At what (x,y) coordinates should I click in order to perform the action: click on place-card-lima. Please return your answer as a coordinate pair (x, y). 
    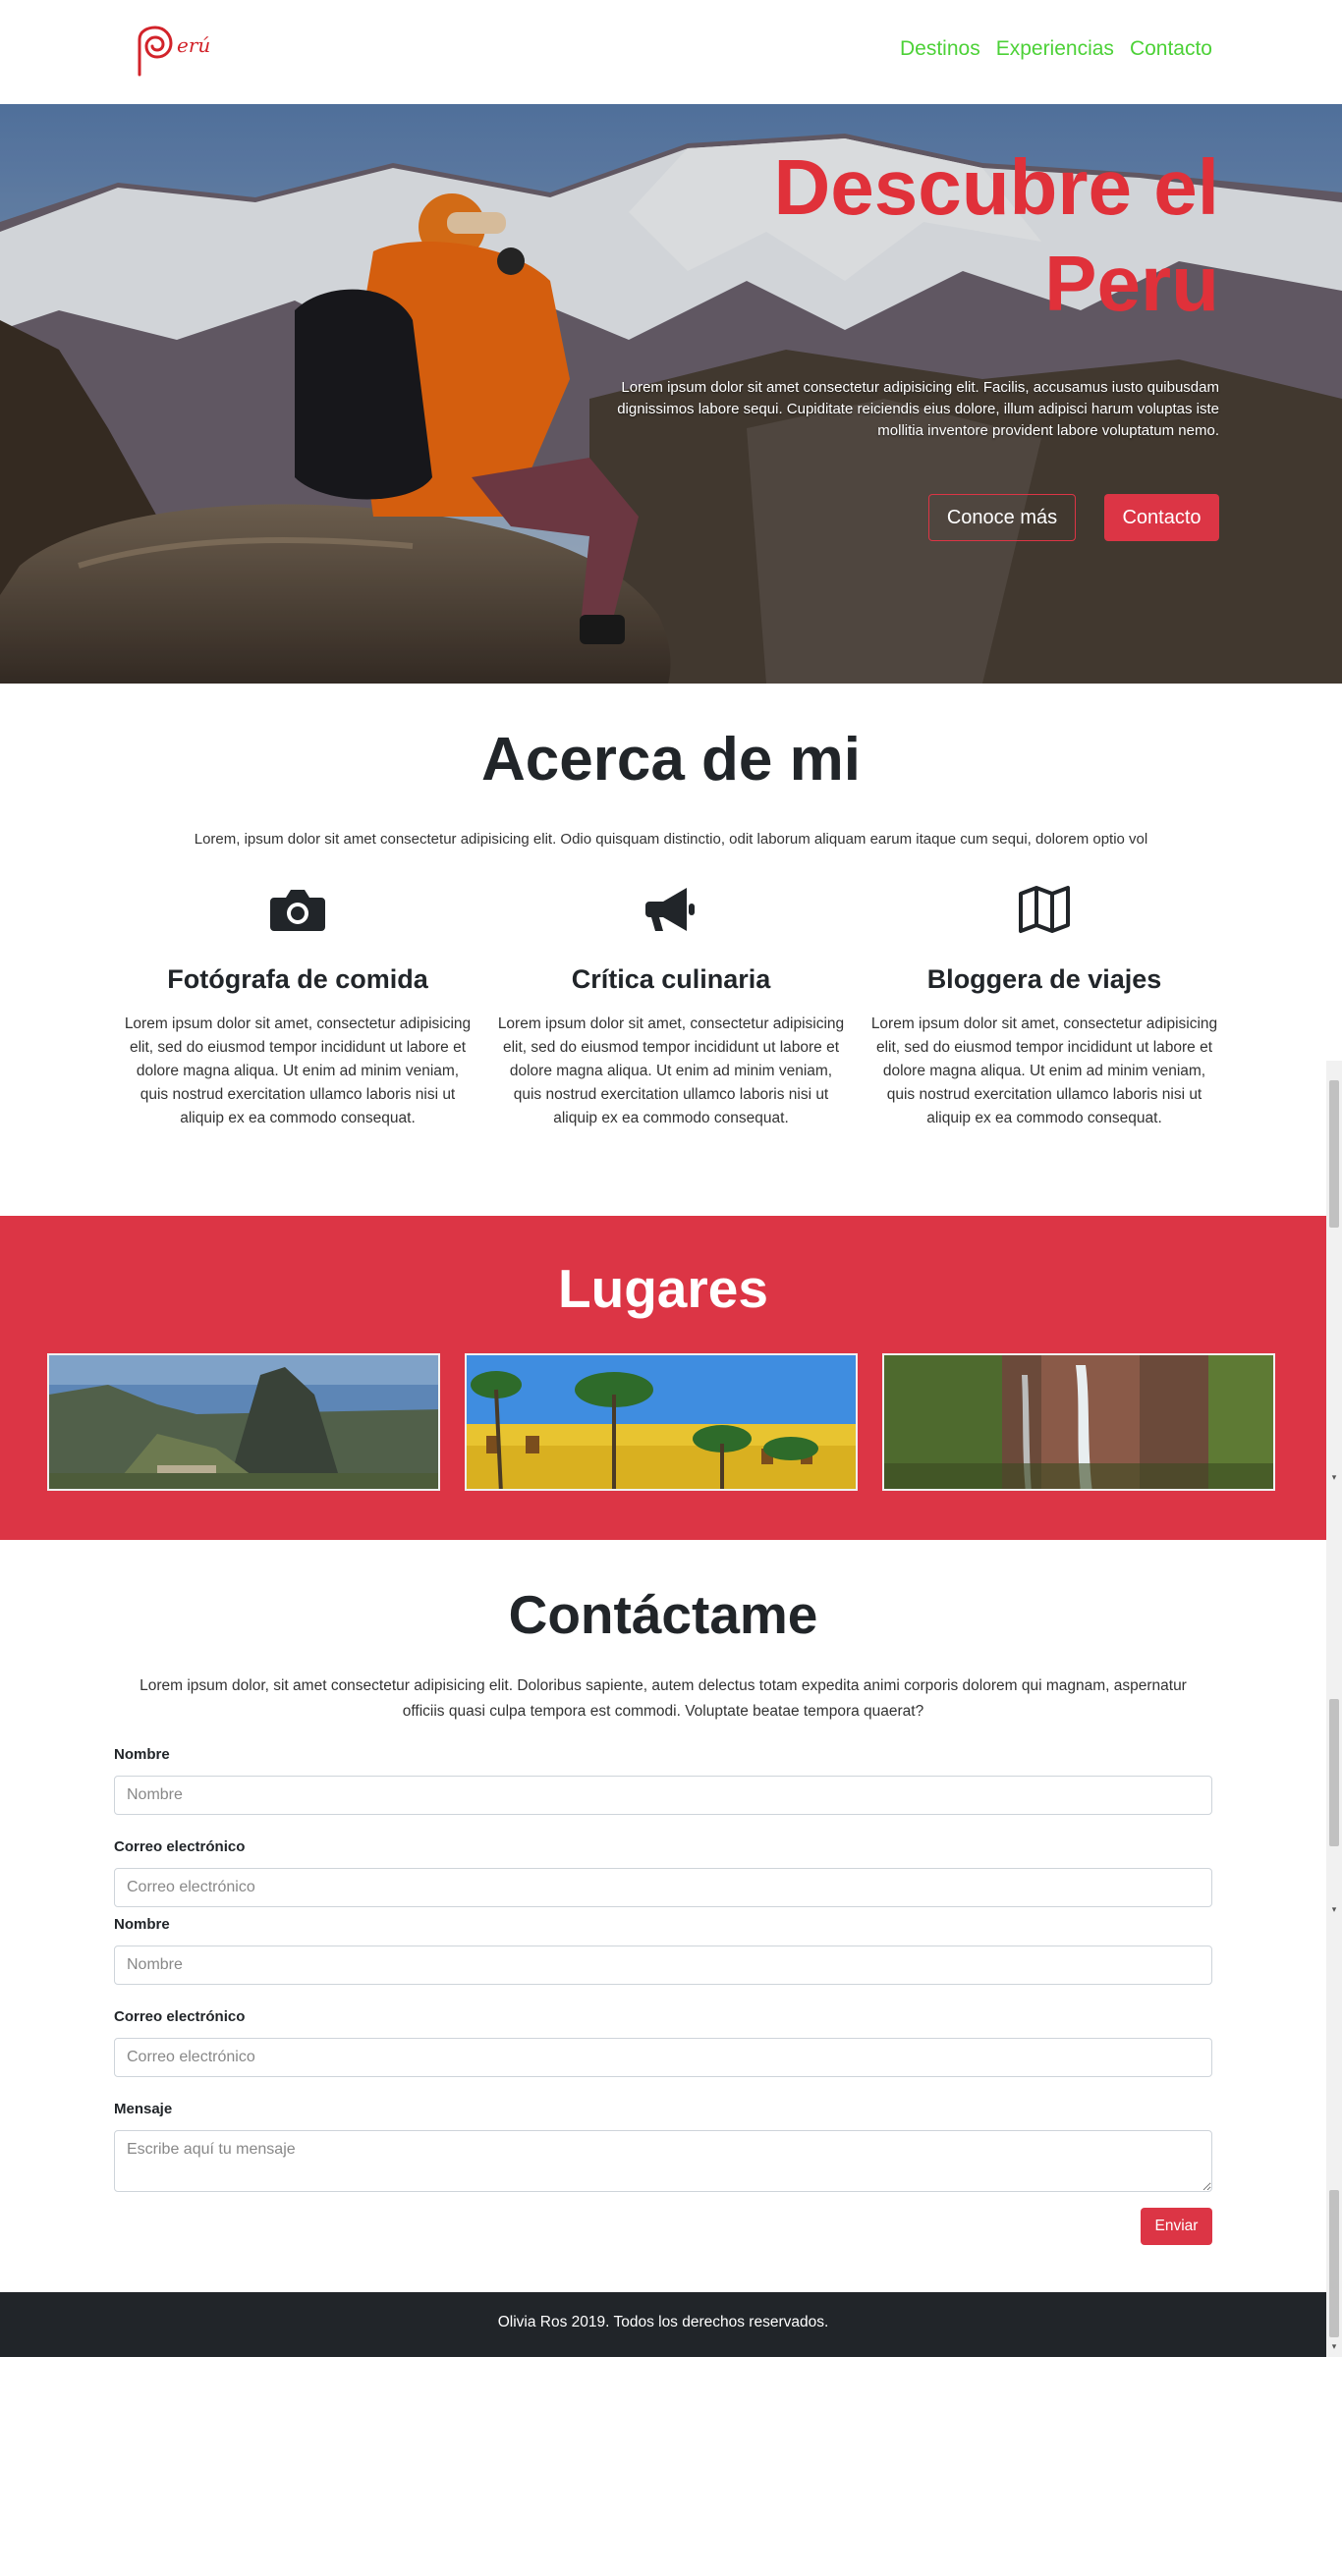
    Looking at the image, I should click on (662, 1422).